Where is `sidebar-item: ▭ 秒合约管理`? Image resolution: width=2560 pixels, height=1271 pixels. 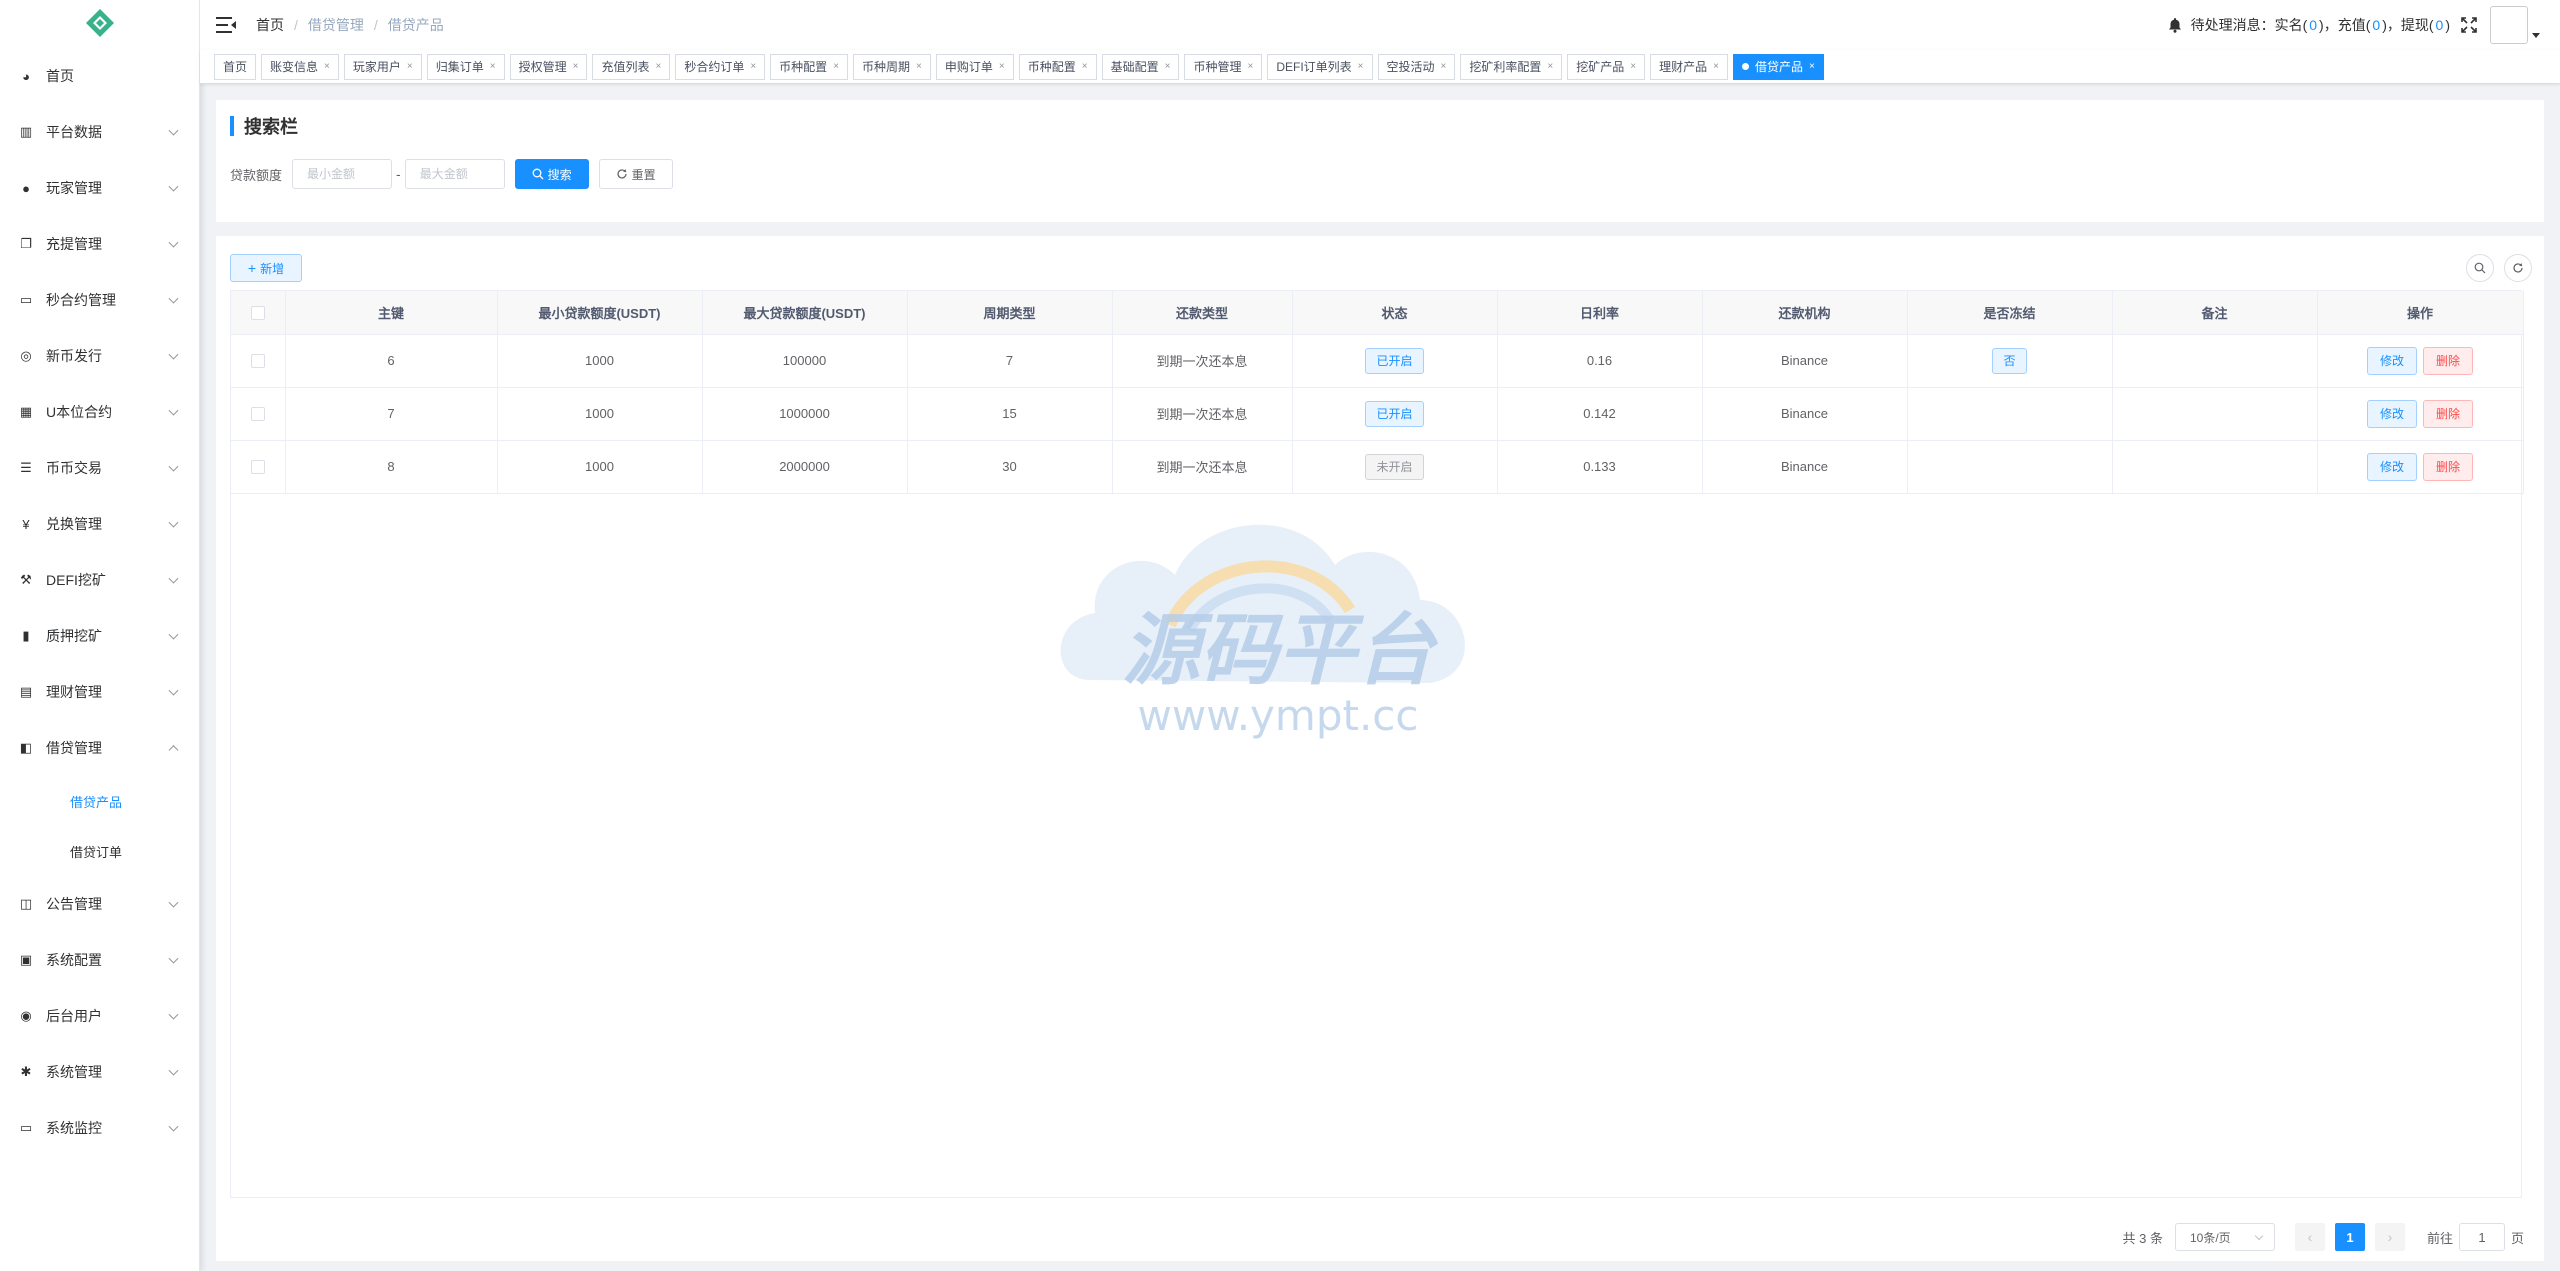
sidebar-item: ▭ 秒合约管理 is located at coordinates (99, 300).